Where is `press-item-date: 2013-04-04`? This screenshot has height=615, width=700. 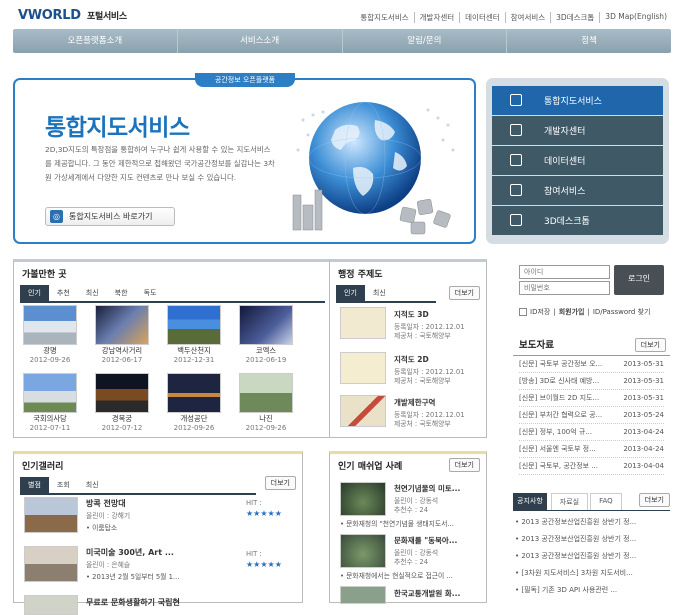 press-item-date: 2013-04-04 is located at coordinates (643, 466).